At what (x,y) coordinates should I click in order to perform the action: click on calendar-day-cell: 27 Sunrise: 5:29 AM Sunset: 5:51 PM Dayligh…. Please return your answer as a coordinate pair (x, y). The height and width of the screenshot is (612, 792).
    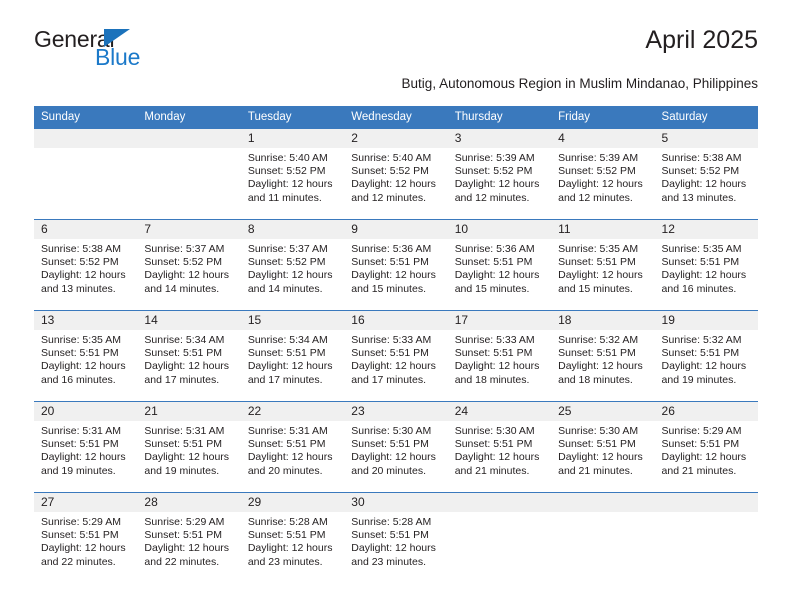
    Looking at the image, I should click on (86, 537).